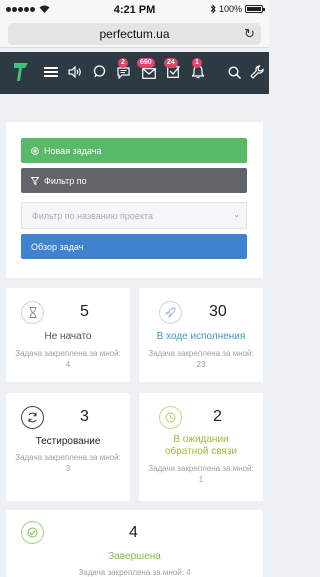 Image resolution: width=320 pixels, height=577 pixels. I want to click on url-field: perfectum.ua ↻, so click(134, 34).